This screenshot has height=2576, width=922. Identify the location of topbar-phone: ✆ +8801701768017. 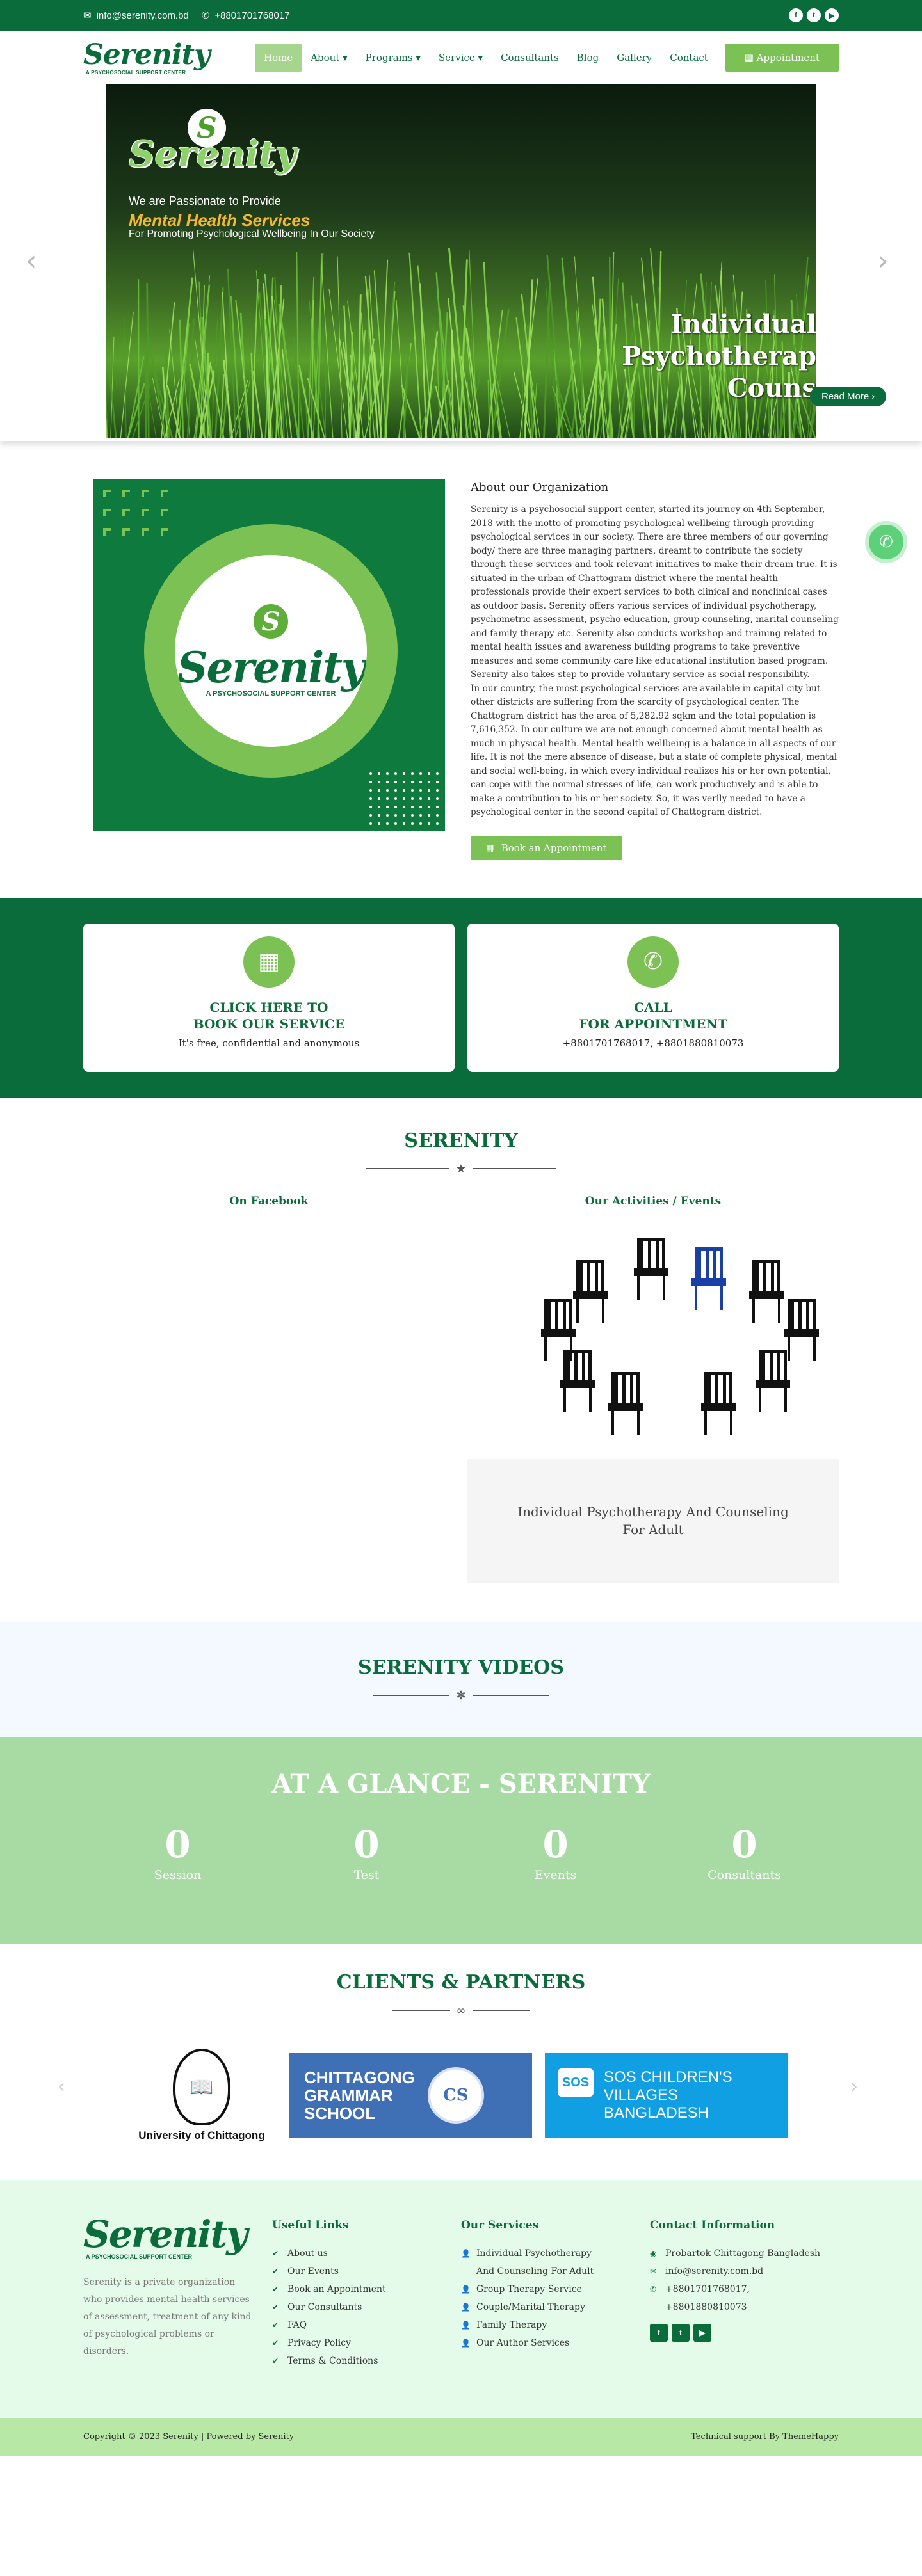
(245, 16).